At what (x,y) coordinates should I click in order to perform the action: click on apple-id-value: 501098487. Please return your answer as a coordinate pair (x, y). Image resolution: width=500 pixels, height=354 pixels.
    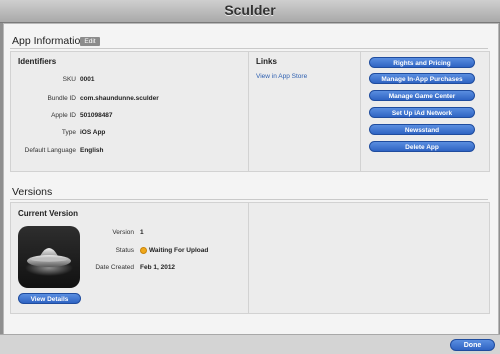
    Looking at the image, I should click on (96, 115).